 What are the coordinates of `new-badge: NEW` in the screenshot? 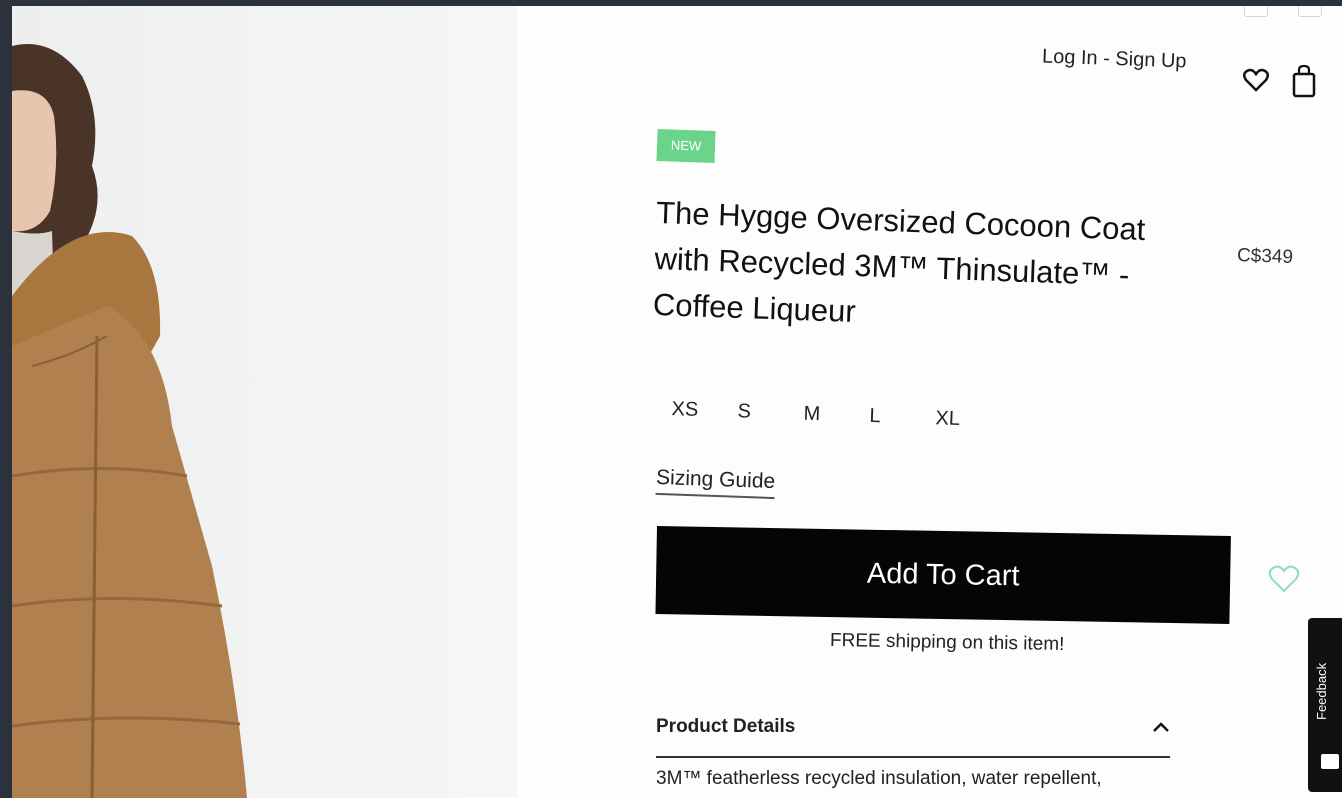 It's located at (686, 146).